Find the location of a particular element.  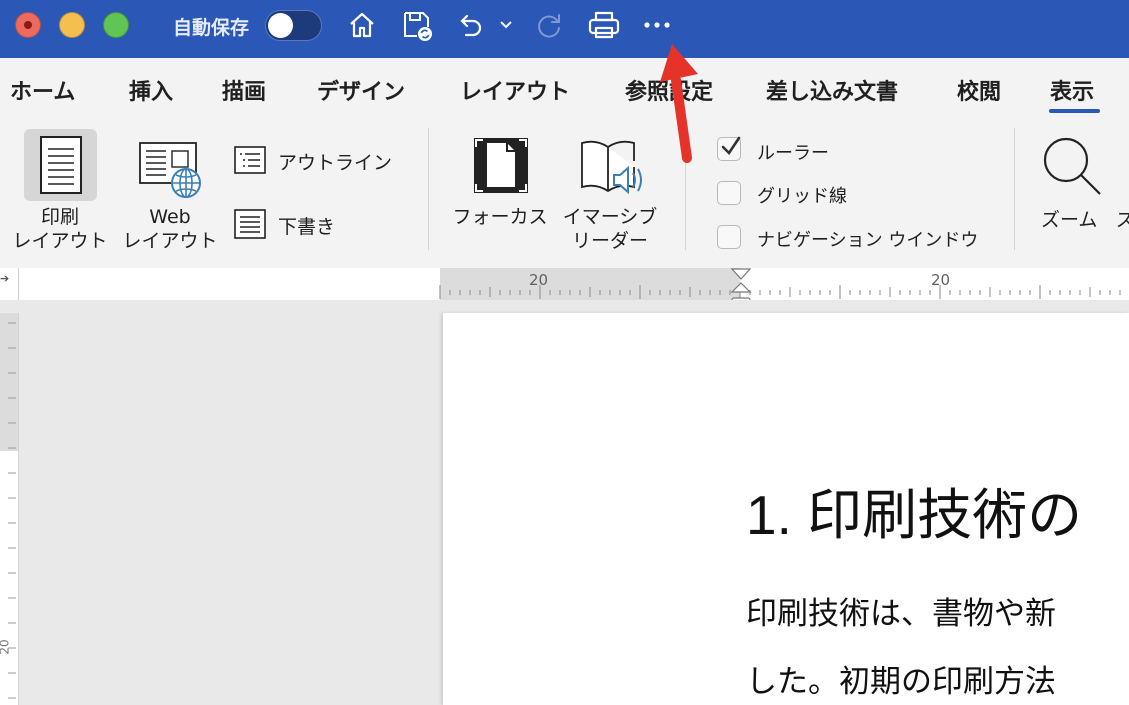

minimize-window-button is located at coordinates (72, 25).